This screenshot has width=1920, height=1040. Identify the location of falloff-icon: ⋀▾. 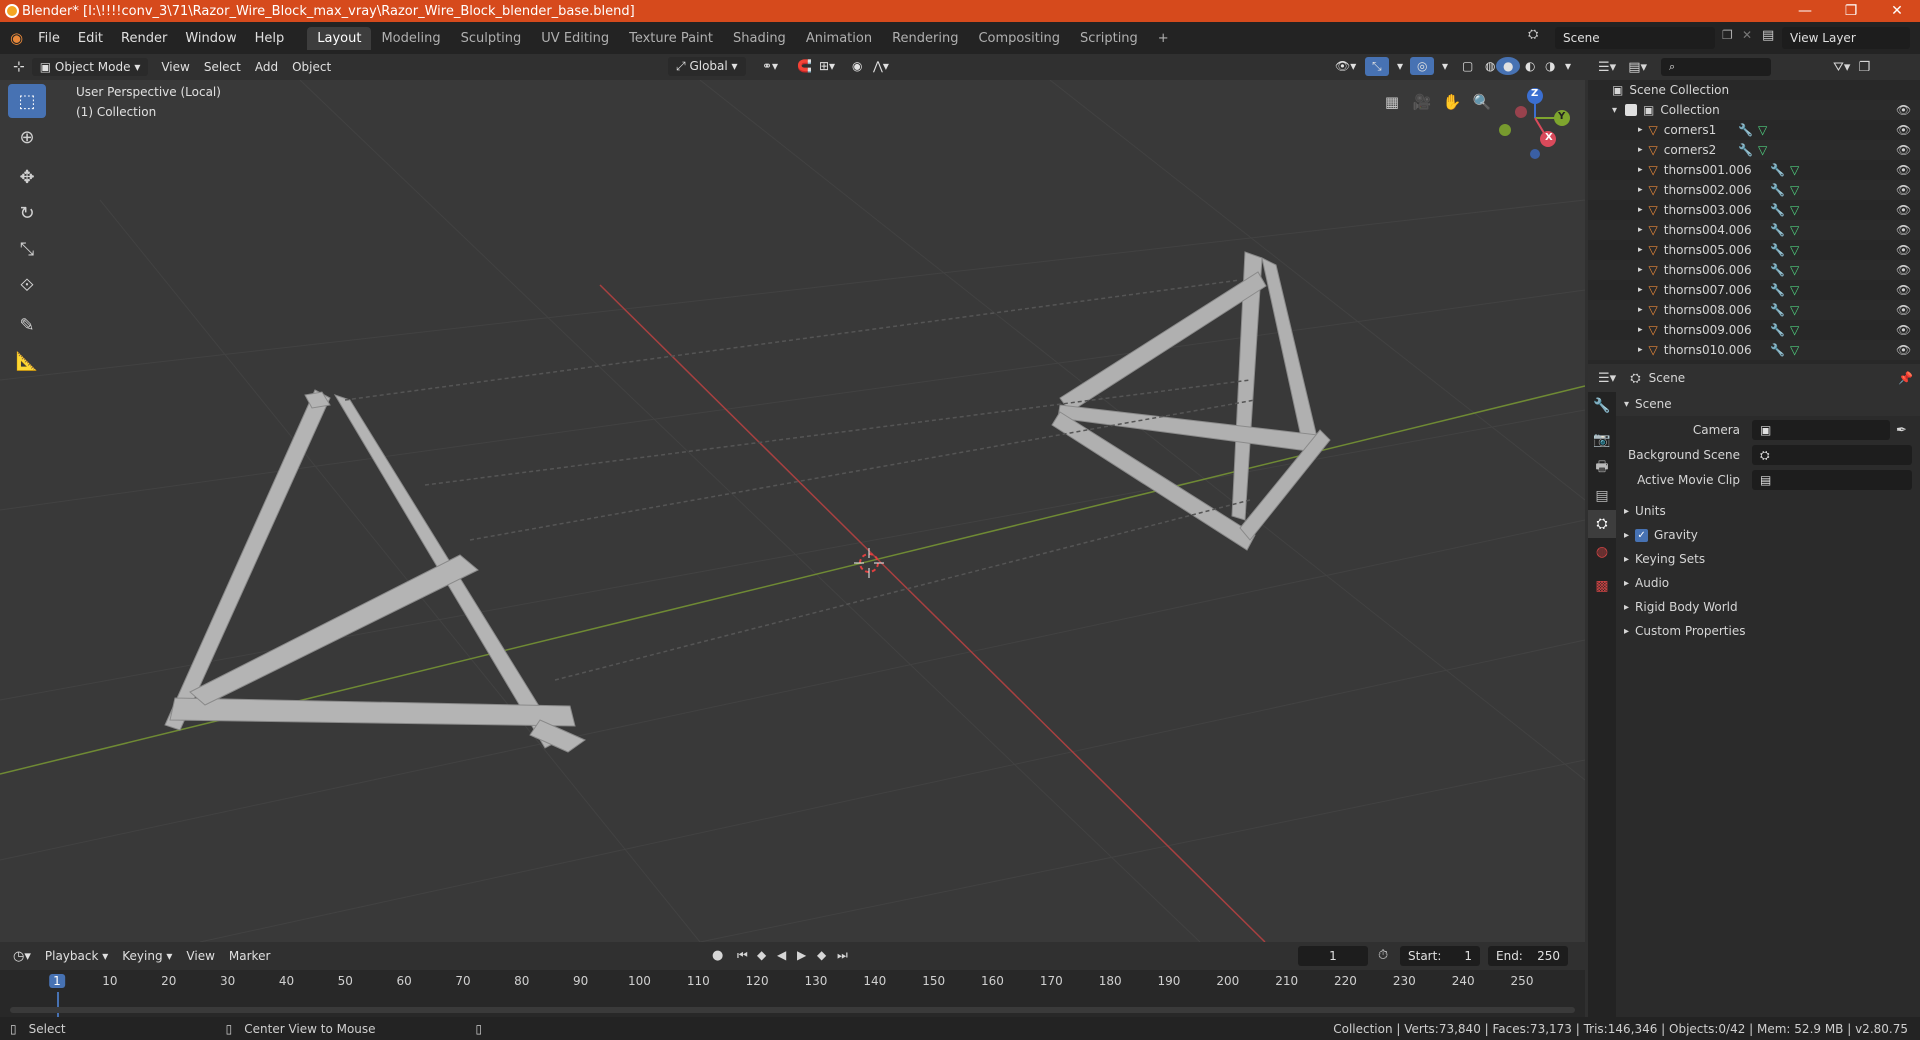
(881, 66).